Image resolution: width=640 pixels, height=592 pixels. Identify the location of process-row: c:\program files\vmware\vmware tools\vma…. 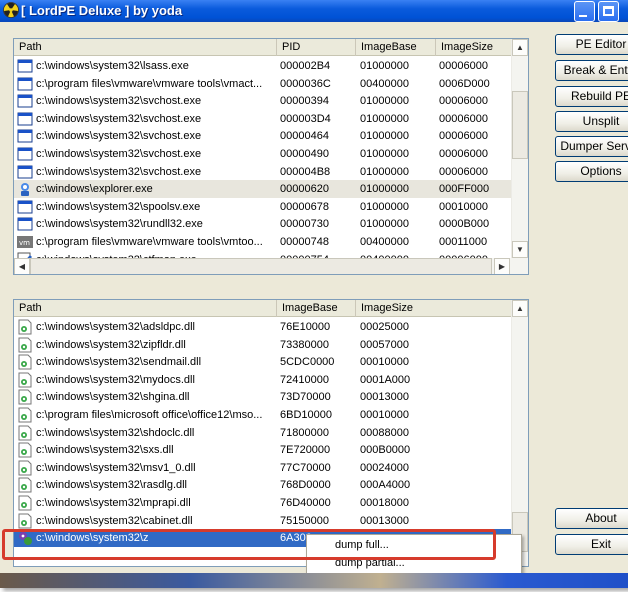
(262, 84).